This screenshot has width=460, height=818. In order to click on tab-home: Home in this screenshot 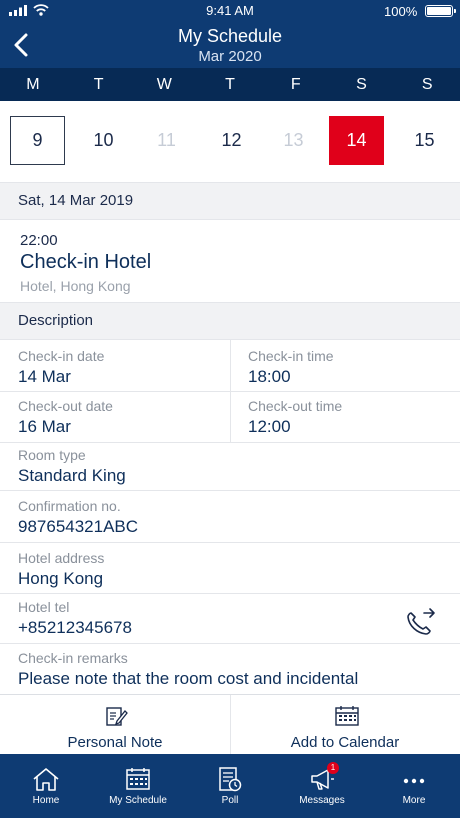, I will do `click(46, 786)`.